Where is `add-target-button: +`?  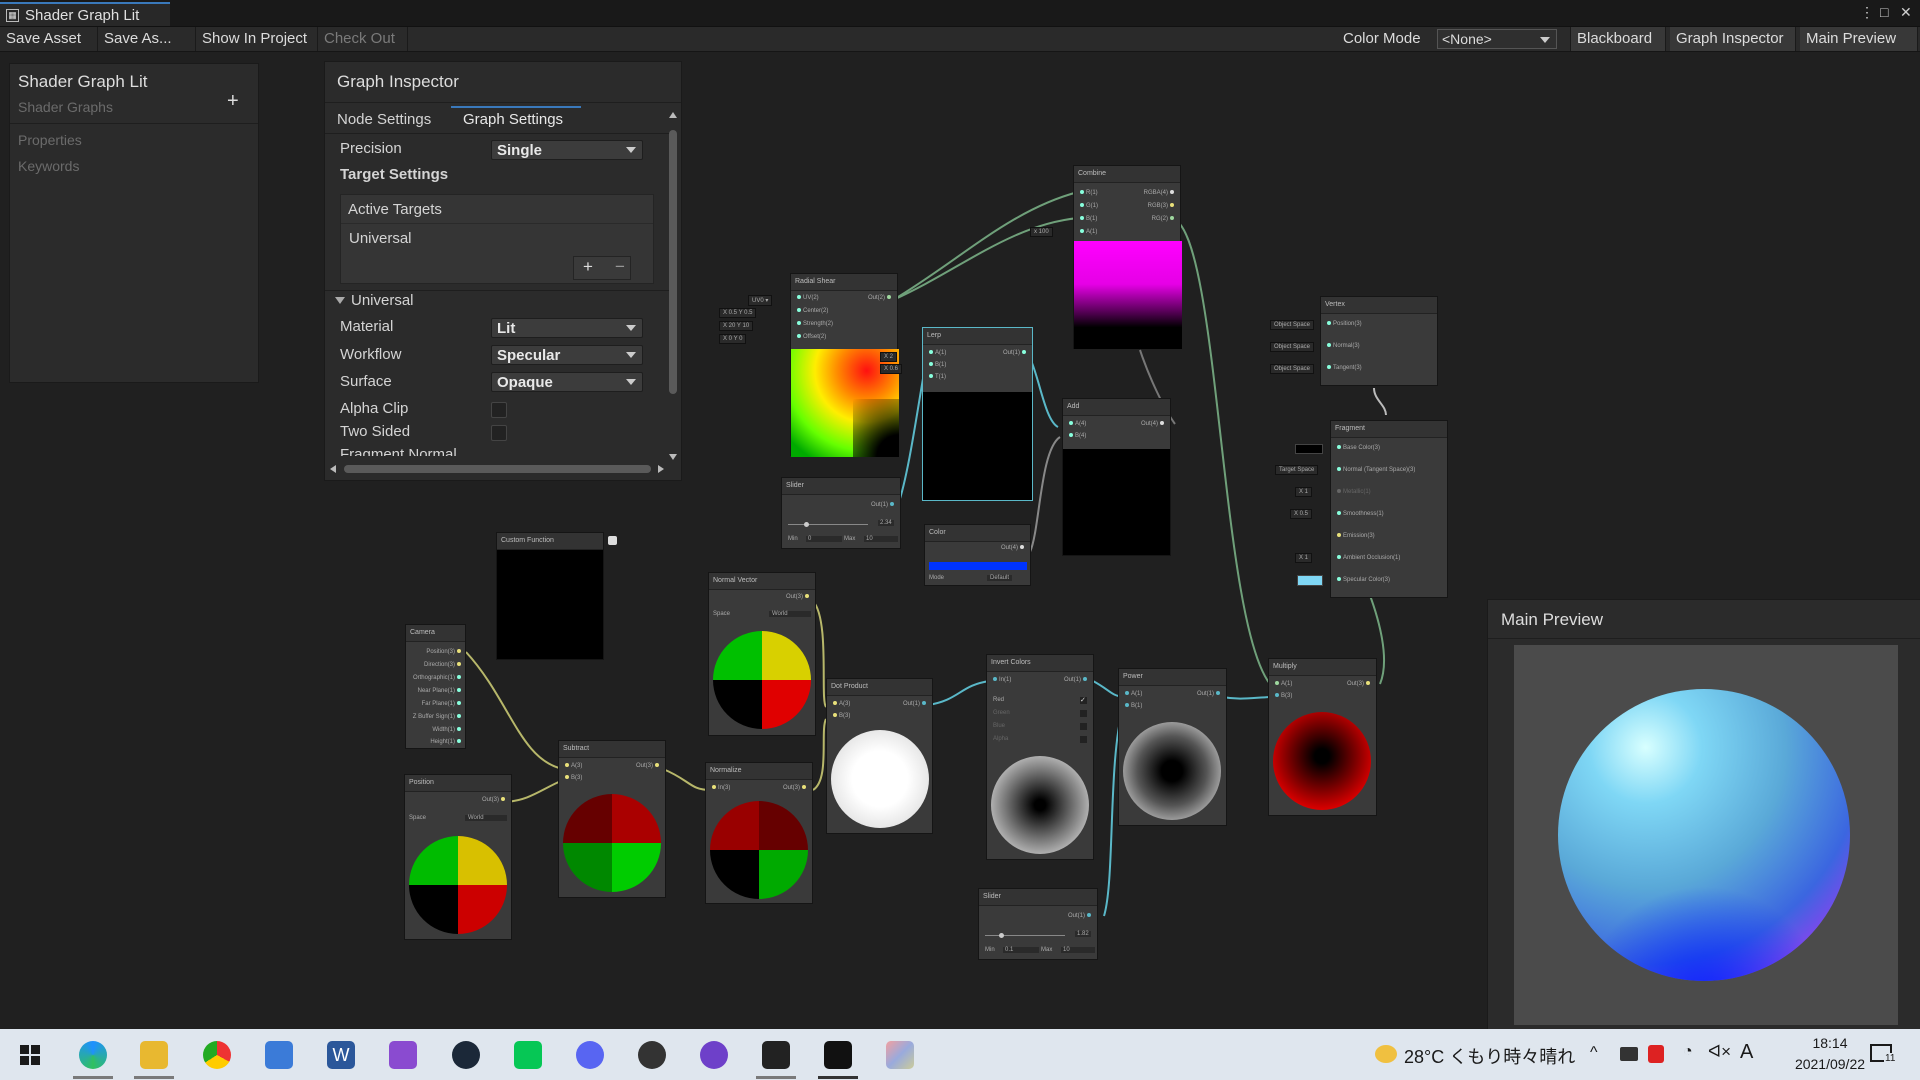
add-target-button: + is located at coordinates (588, 267).